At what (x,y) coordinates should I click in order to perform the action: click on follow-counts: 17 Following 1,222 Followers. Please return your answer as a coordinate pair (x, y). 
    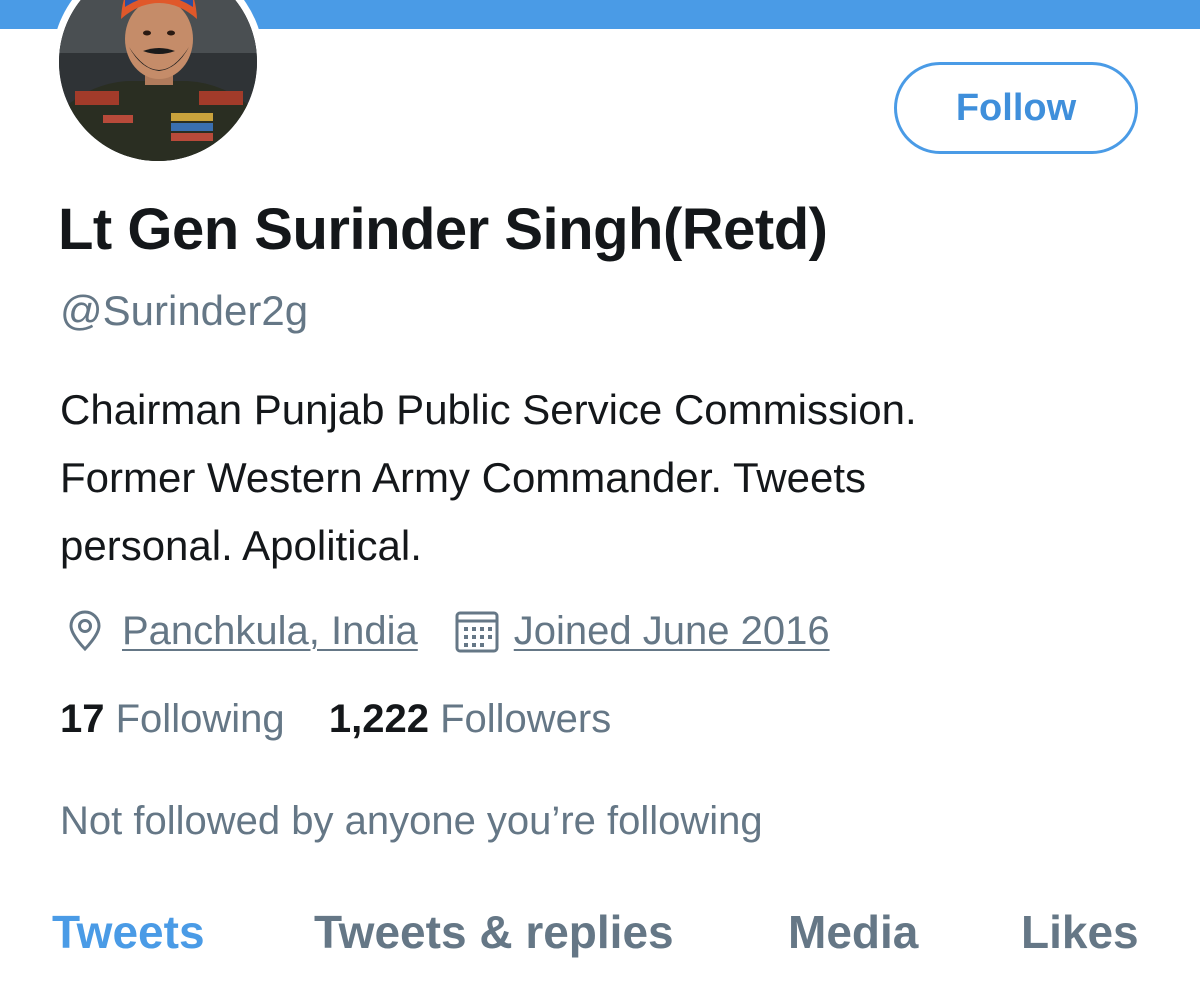
    Looking at the image, I should click on (335, 719).